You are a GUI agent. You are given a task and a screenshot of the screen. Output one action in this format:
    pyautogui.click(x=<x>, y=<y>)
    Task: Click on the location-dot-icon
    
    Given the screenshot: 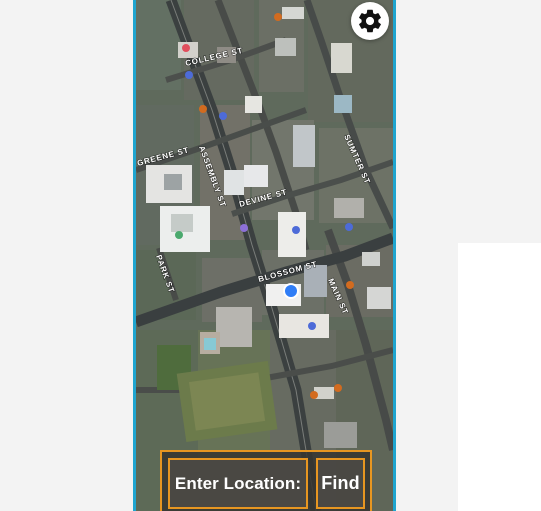 What is the action you would take?
    pyautogui.click(x=291, y=291)
    